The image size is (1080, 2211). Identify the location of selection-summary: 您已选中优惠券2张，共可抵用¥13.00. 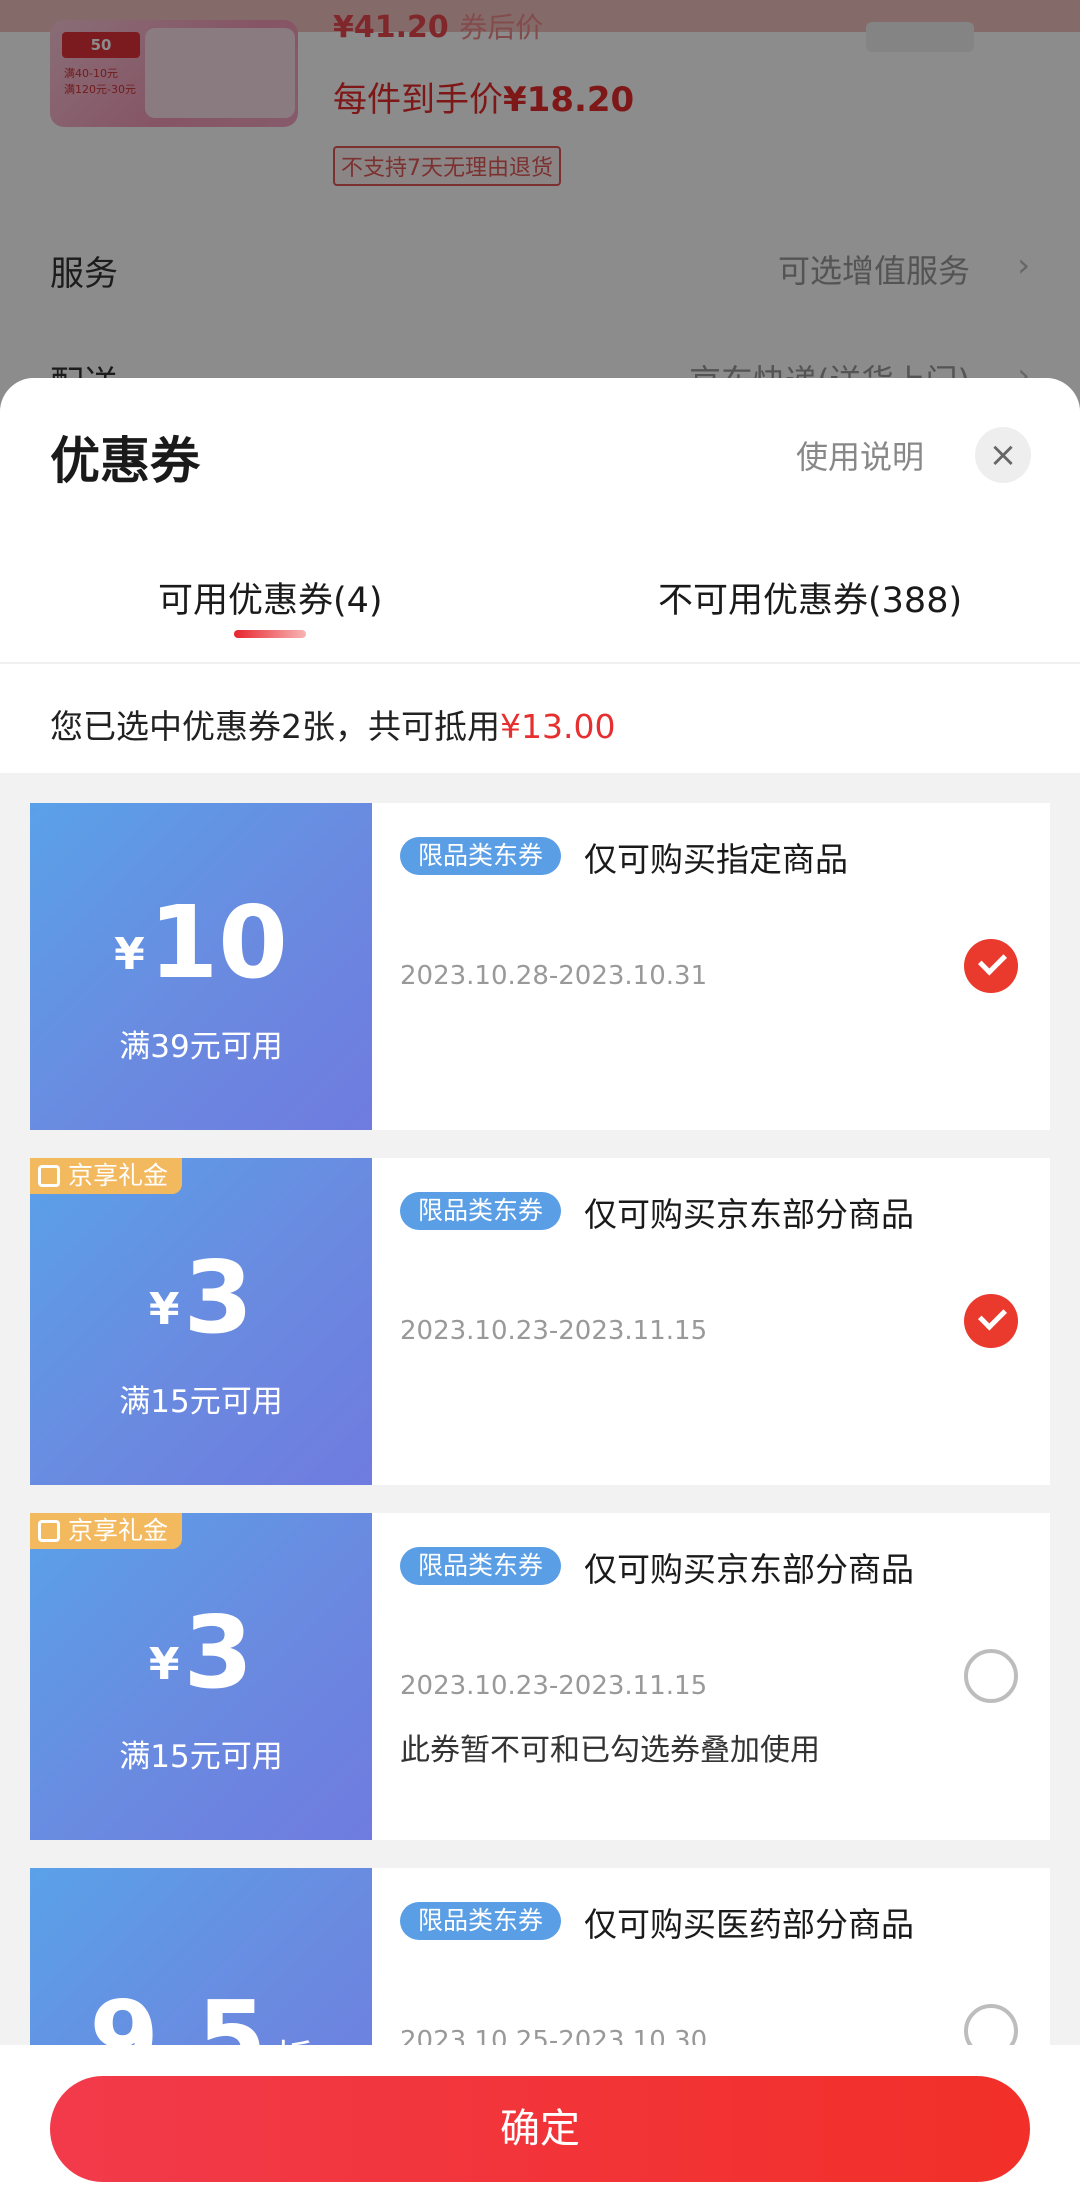
(332, 724).